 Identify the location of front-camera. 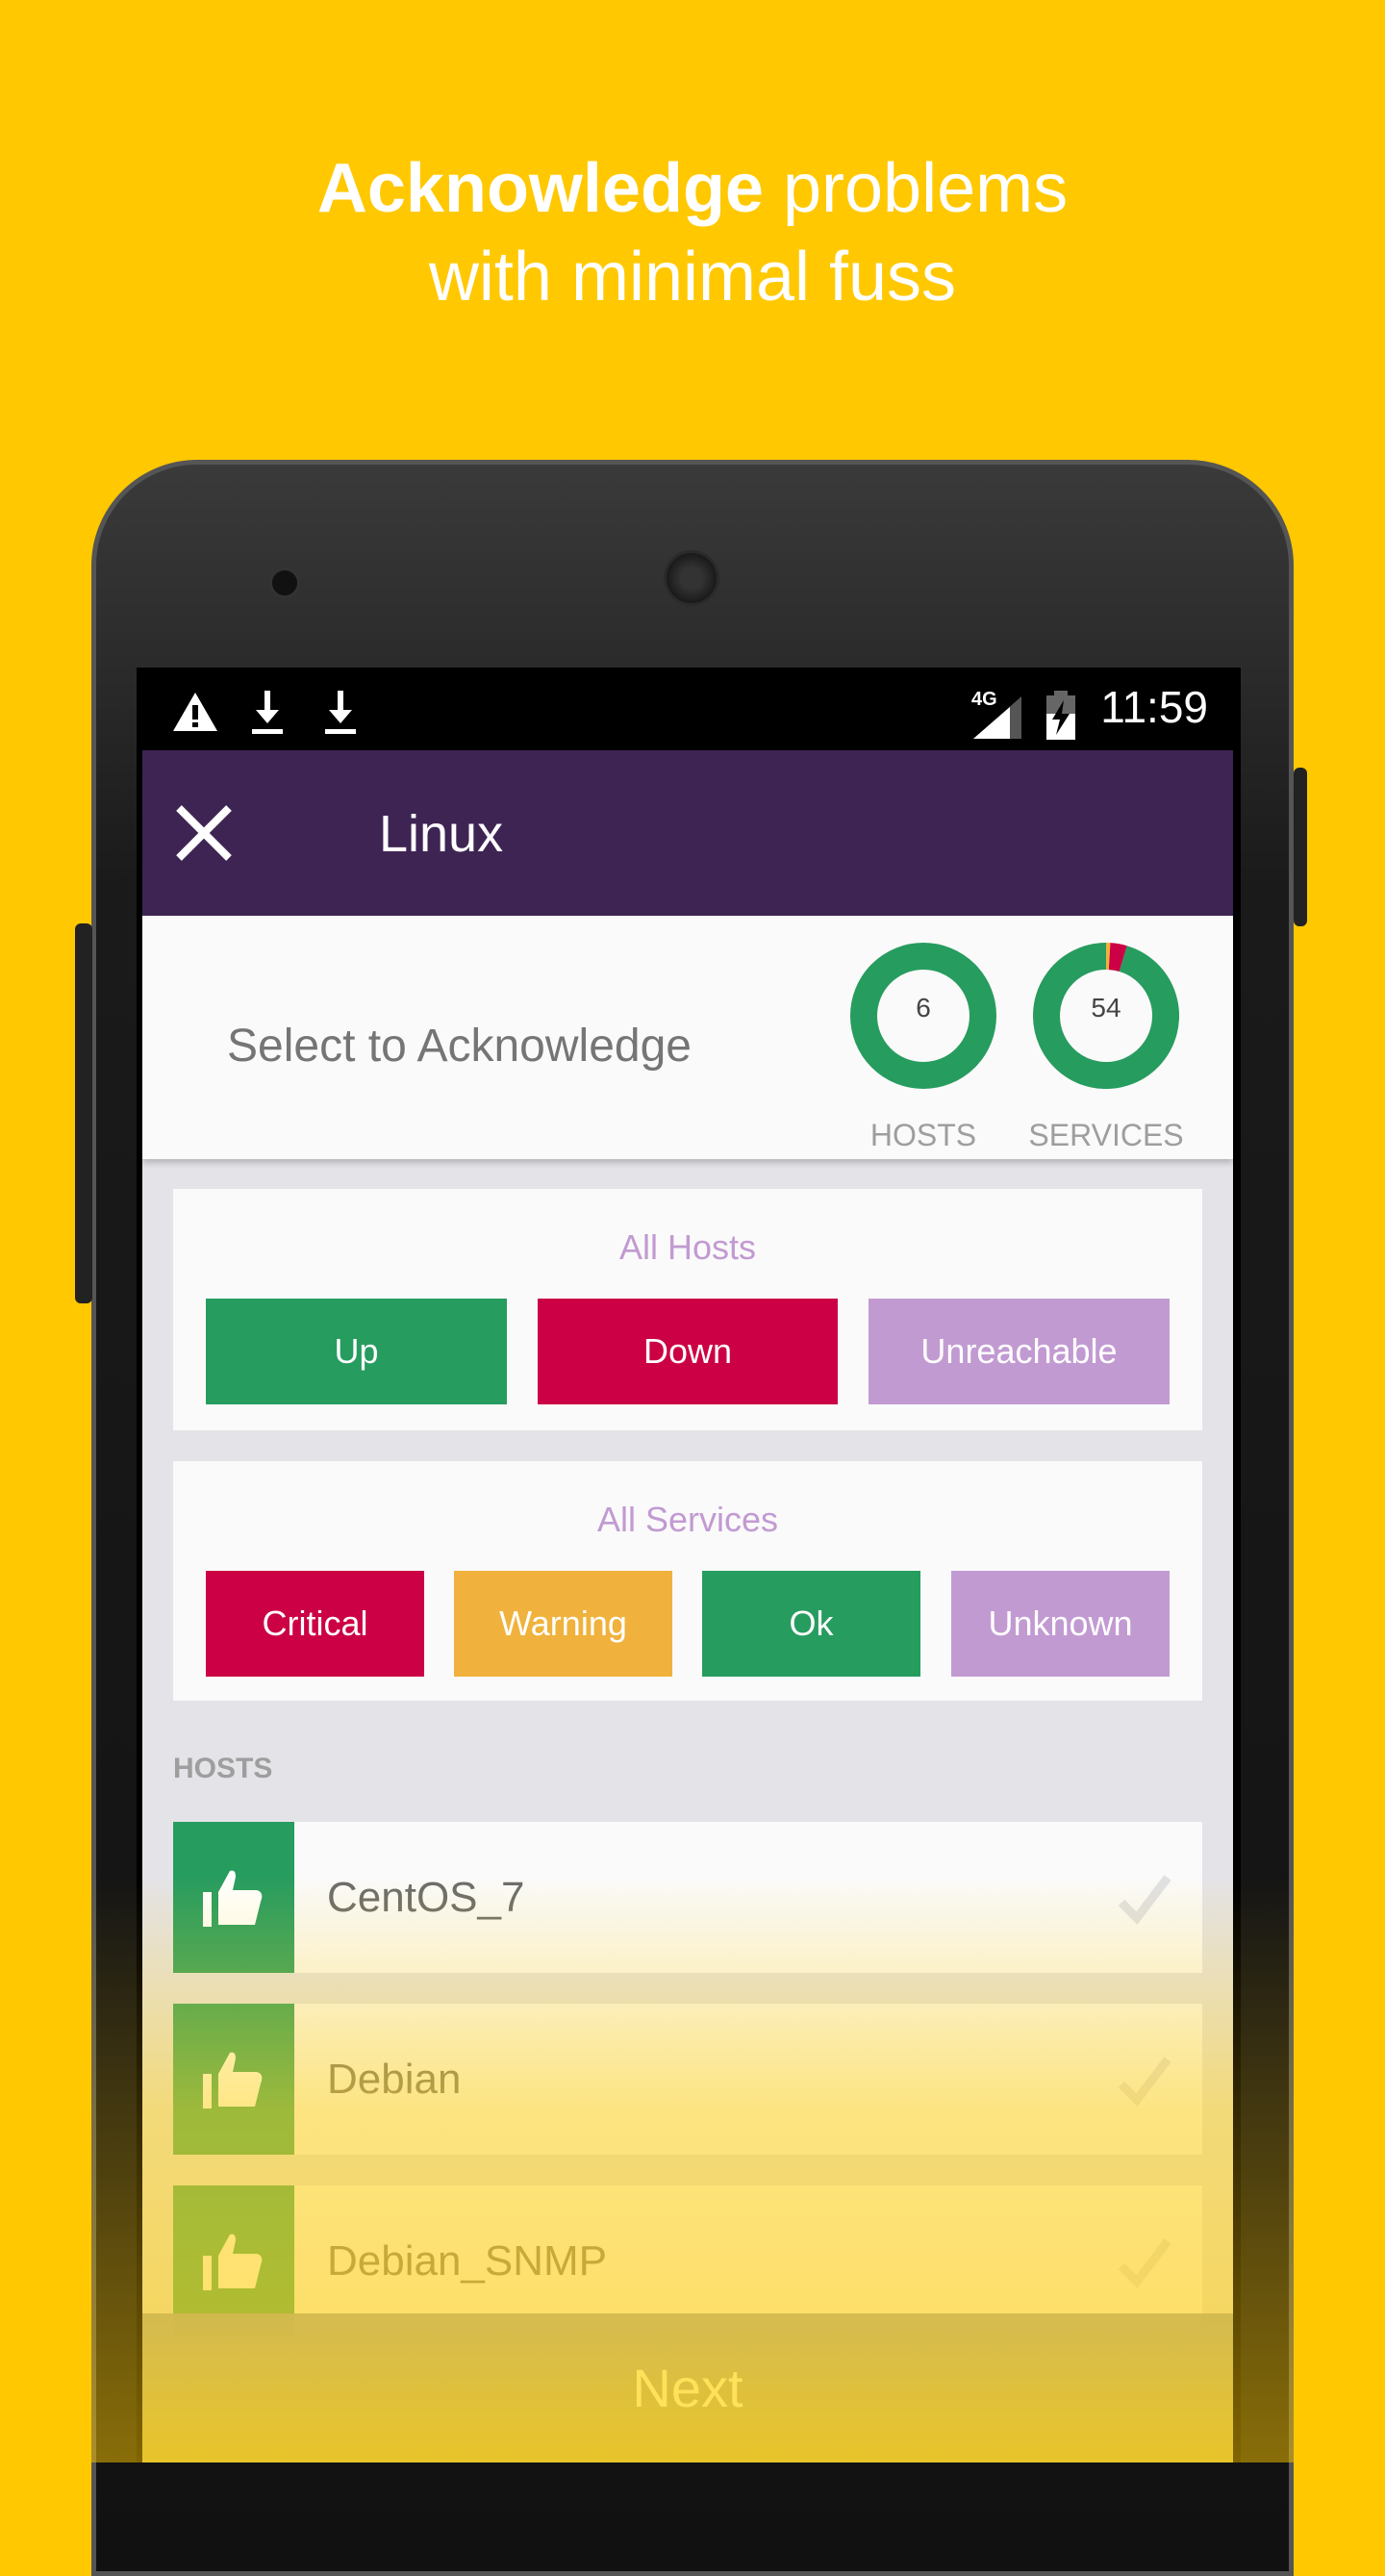
(284, 583).